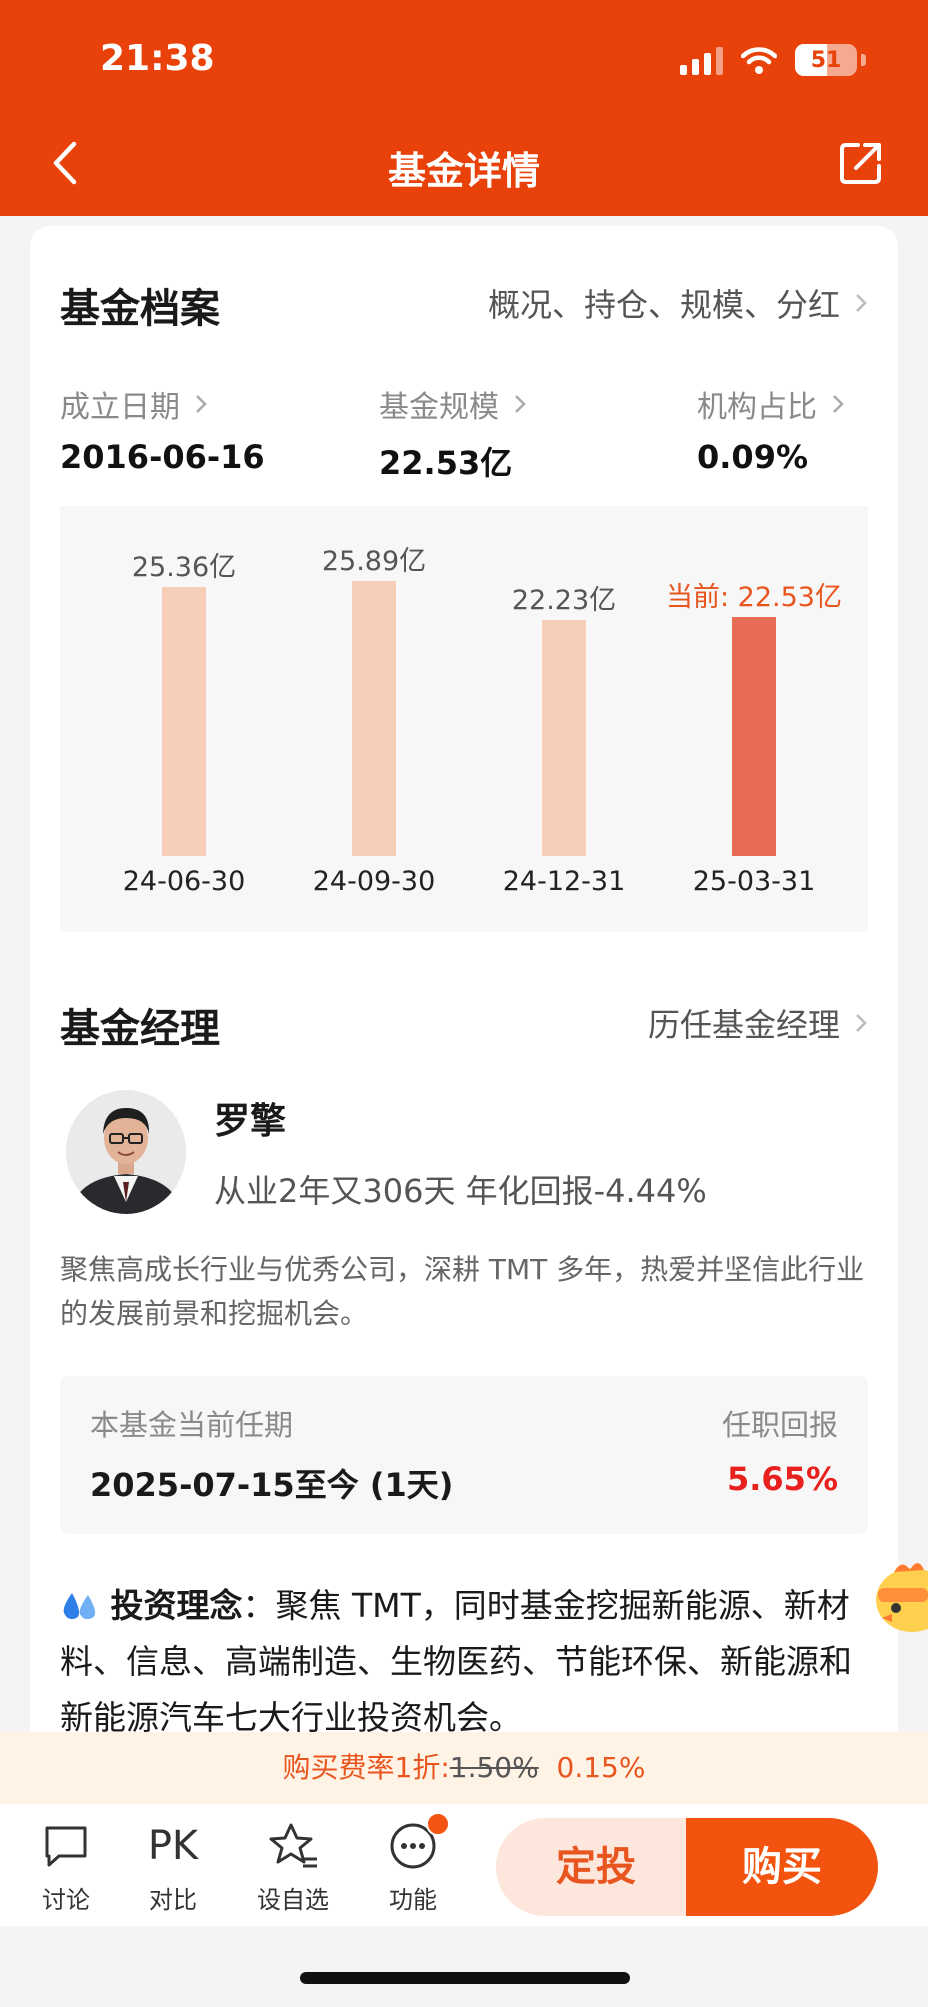  I want to click on battery-level: 51, so click(826, 60).